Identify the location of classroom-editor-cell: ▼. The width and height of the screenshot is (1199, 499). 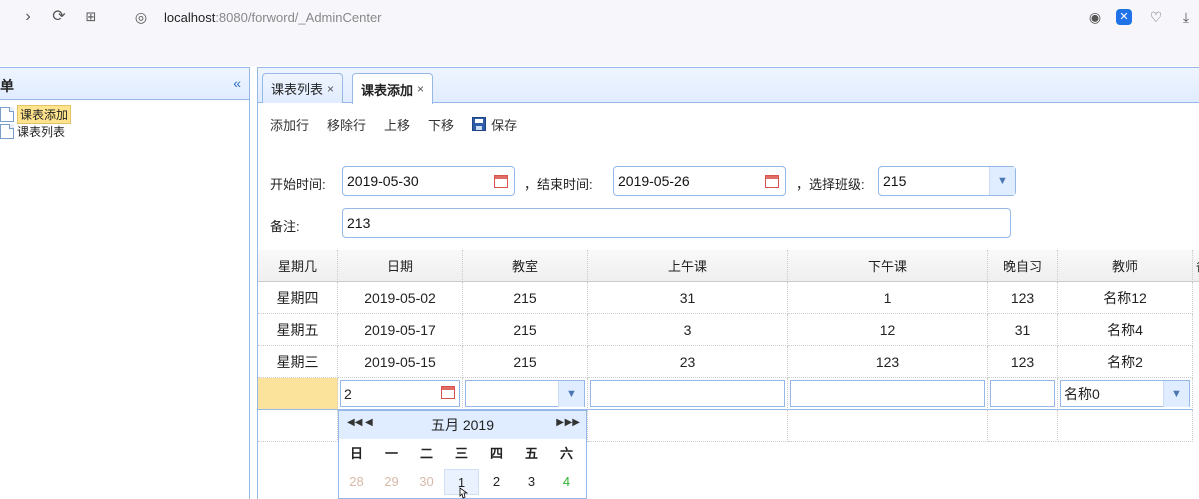
(525, 394).